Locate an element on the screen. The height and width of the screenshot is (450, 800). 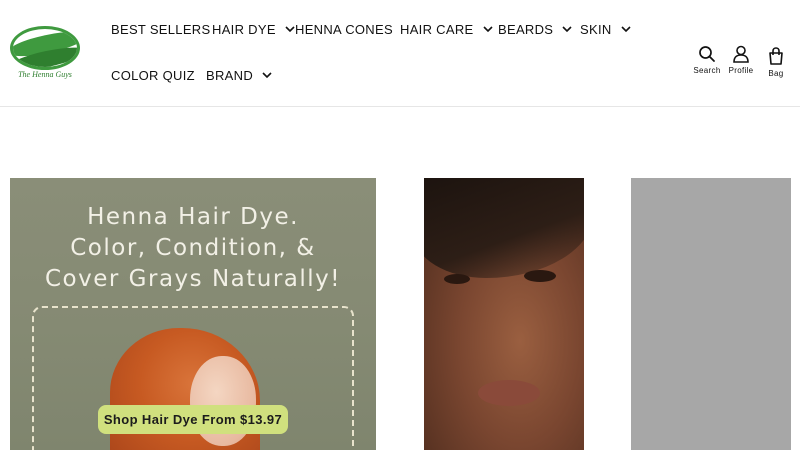
search-icon is located at coordinates (707, 54).